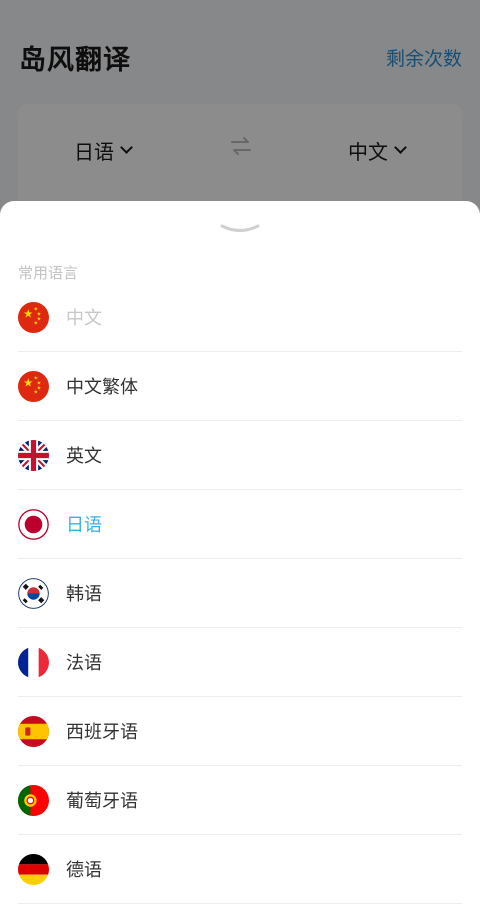  Describe the element at coordinates (240, 317) in the screenshot. I see `language-item-chinese: ★ ★ ★ ★ ★ 中文` at that location.